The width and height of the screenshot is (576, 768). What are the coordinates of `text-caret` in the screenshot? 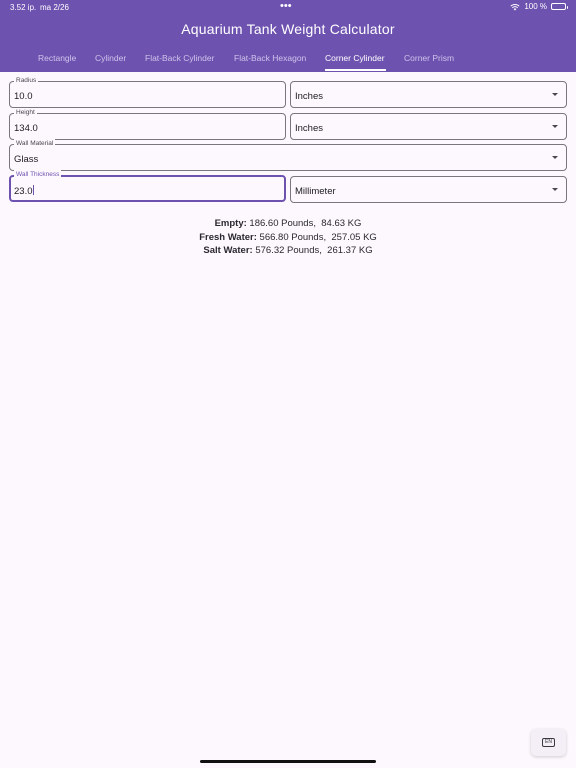 It's located at (33, 190).